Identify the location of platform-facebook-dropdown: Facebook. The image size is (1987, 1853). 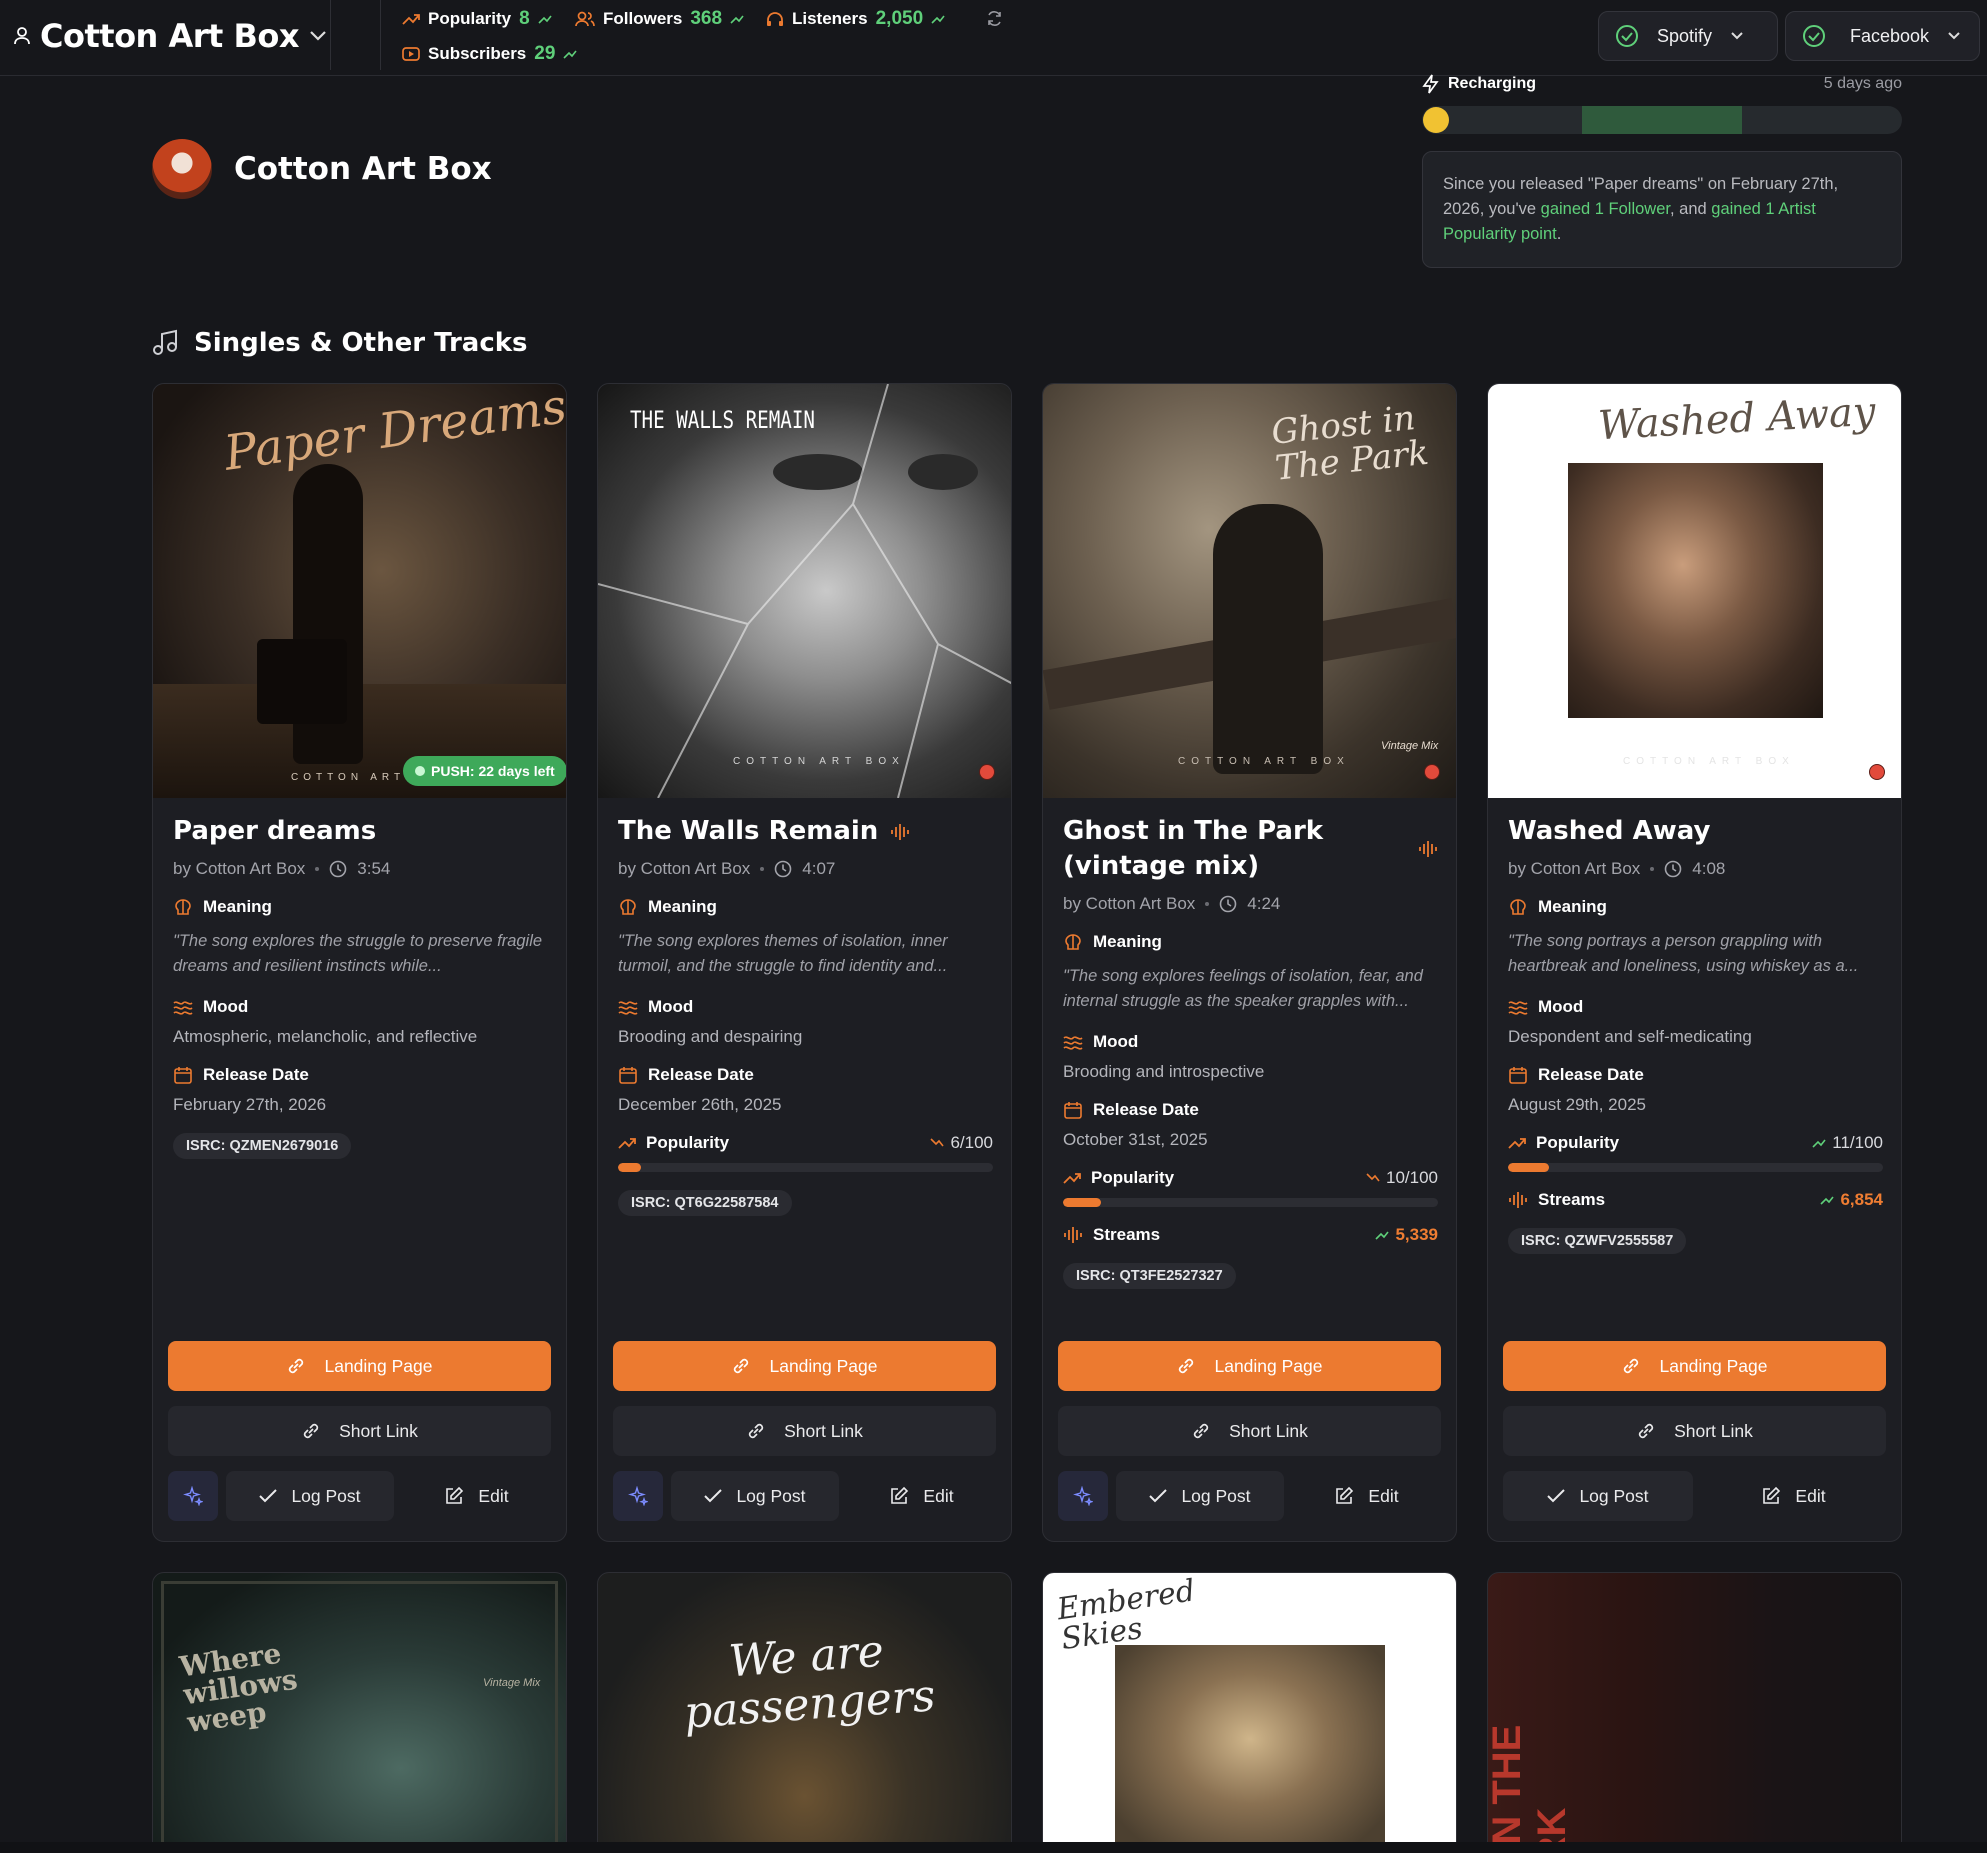
(1882, 36).